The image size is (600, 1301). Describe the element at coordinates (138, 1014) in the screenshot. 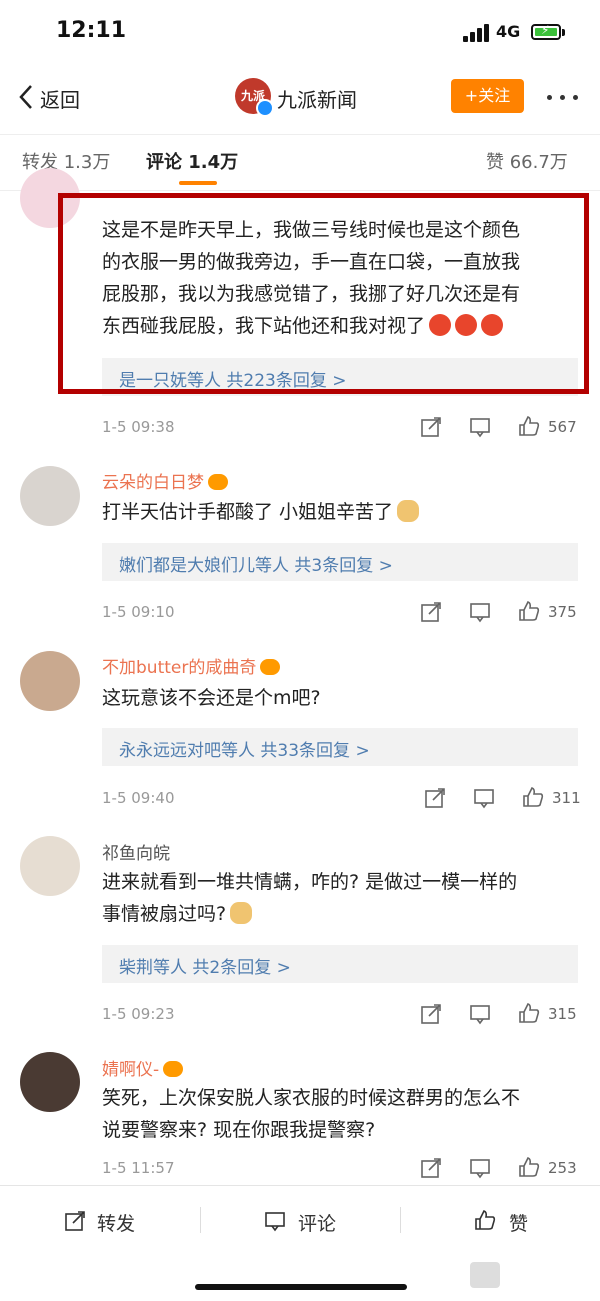

I see `comment-time: 1-5 09:23` at that location.